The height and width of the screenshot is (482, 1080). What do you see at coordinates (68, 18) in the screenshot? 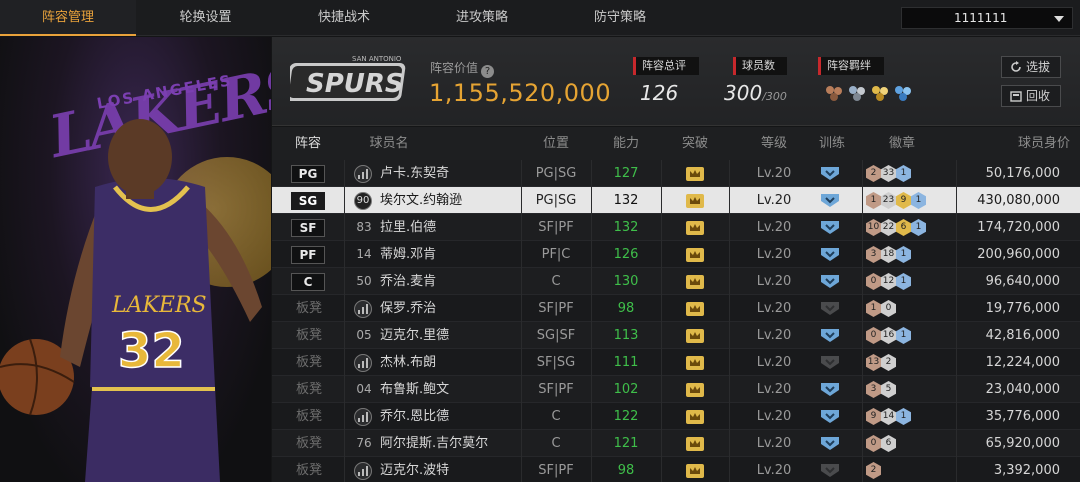
I see `tab-lineup-management: 阵容管理` at bounding box center [68, 18].